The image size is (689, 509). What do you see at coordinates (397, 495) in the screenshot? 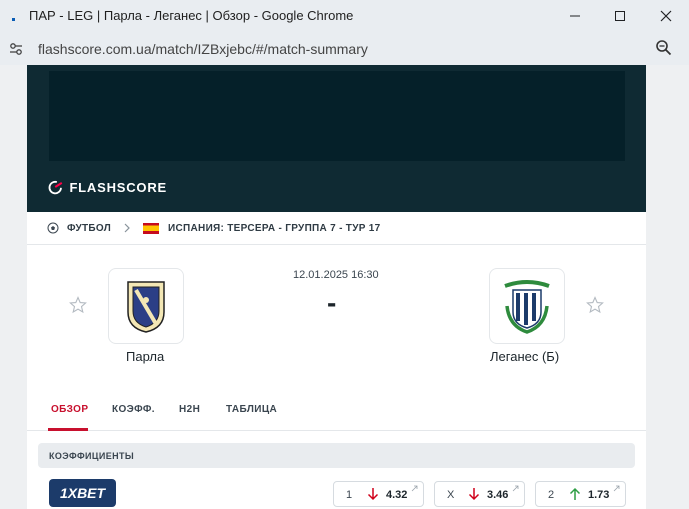
I see `odds-value: 4.32` at bounding box center [397, 495].